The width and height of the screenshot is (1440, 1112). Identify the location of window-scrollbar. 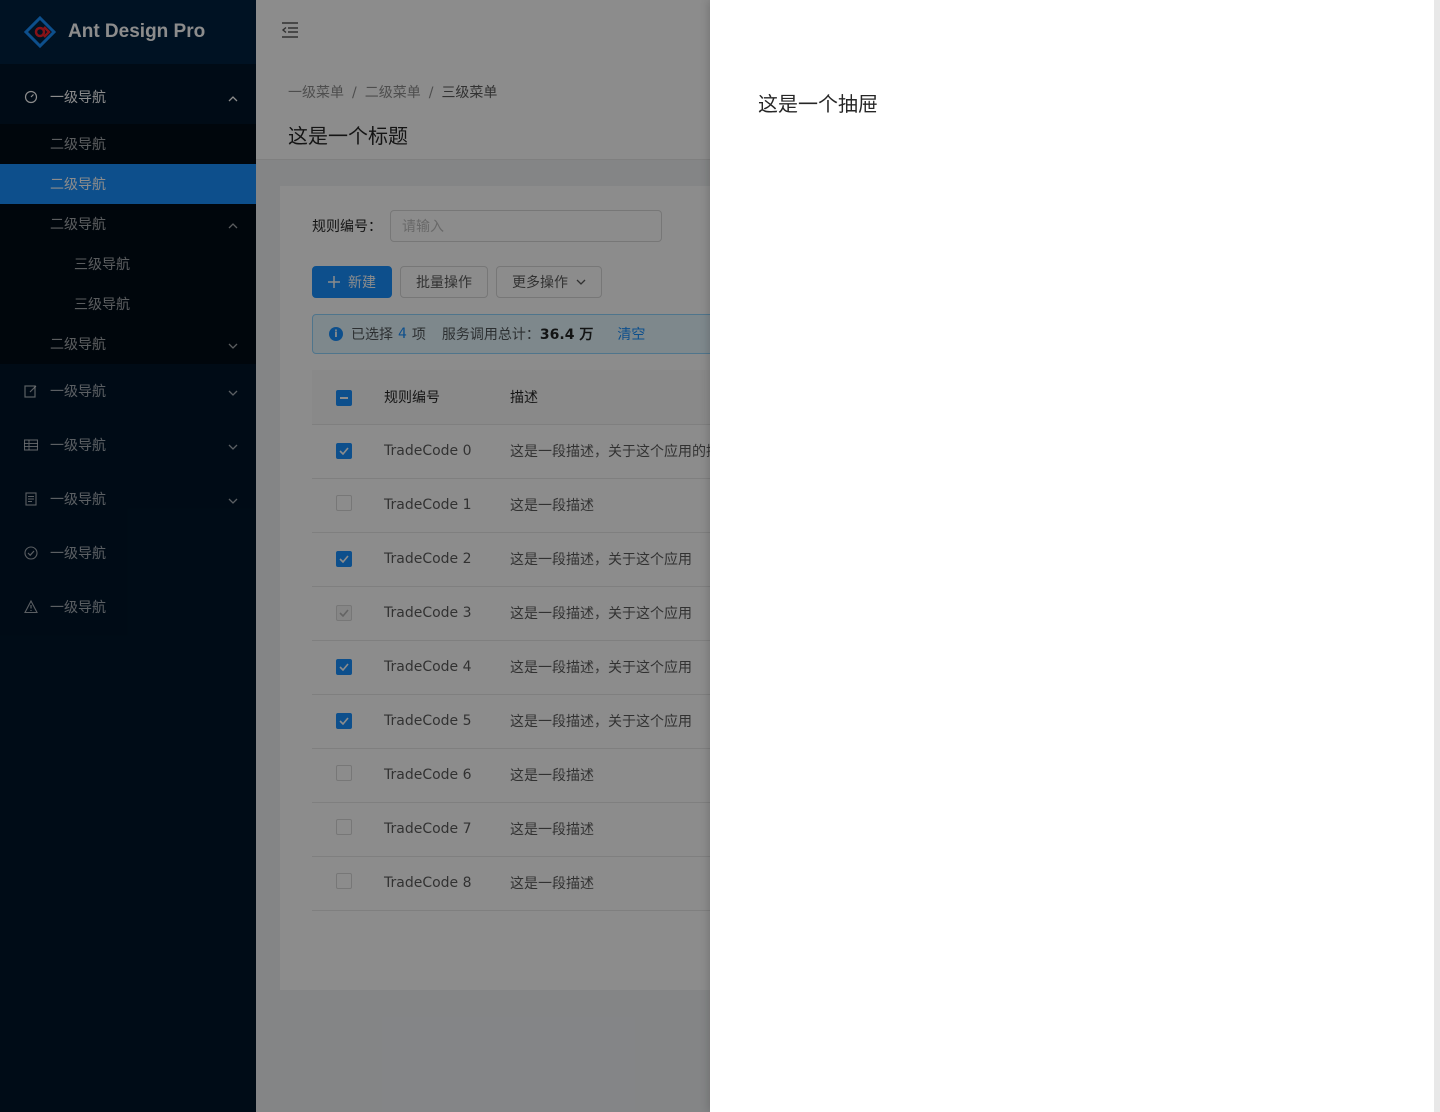
(1437, 556).